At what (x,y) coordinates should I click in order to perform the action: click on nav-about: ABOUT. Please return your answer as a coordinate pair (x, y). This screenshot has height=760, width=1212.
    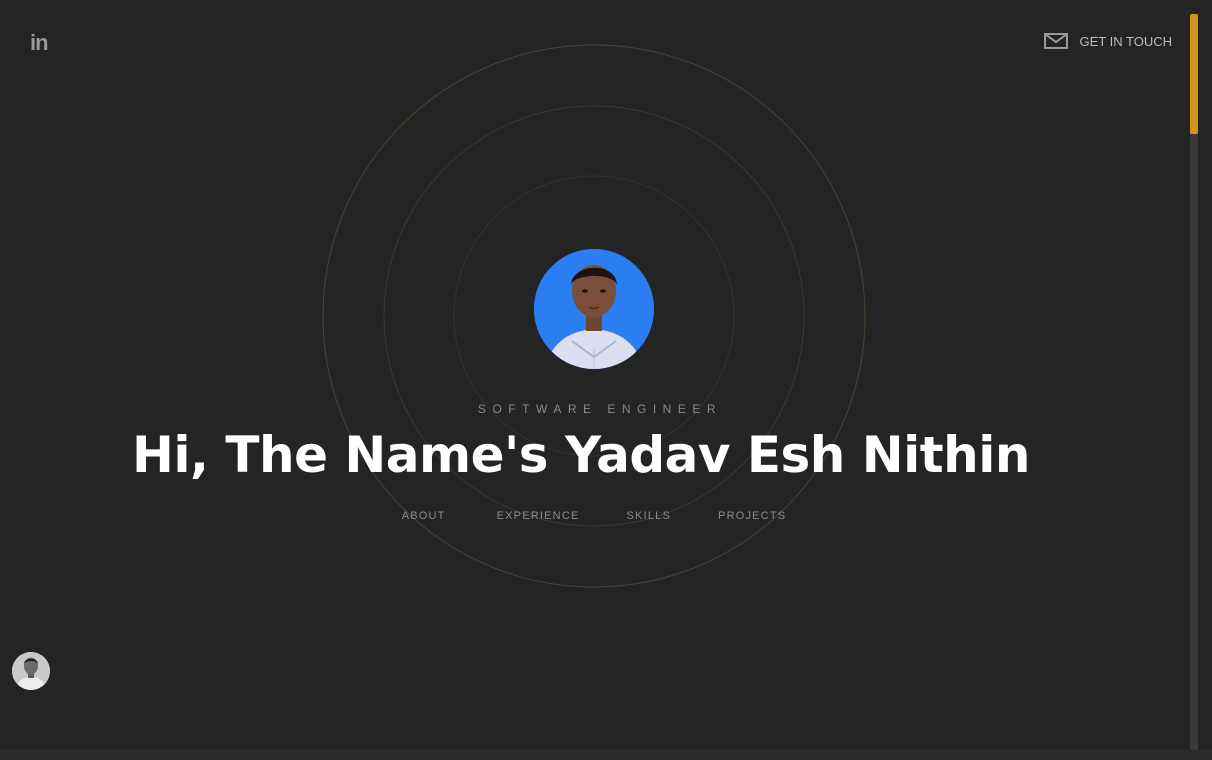
    Looking at the image, I should click on (424, 516).